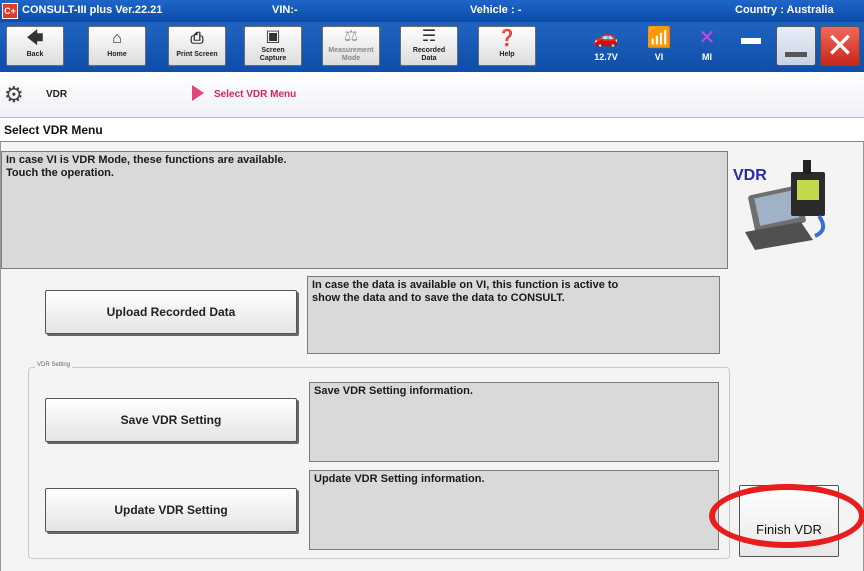 This screenshot has height=571, width=864. I want to click on page-title: Select VDR Menu, so click(432, 130).